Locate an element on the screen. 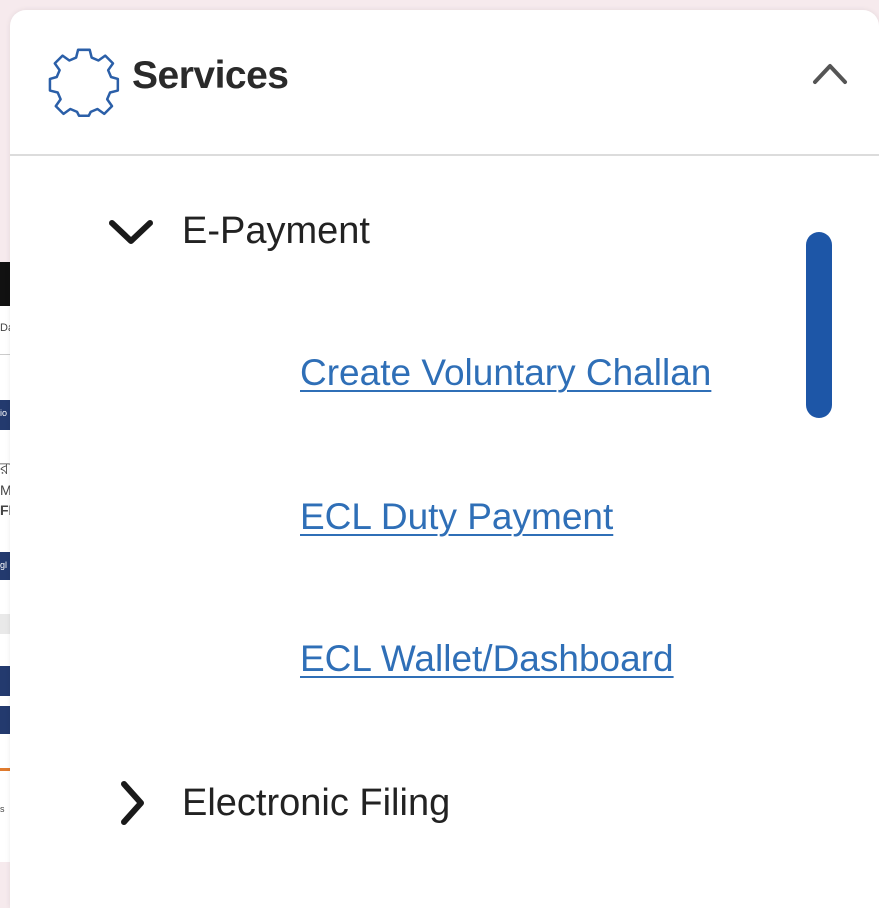 This screenshot has height=908, width=879. background-text: io is located at coordinates (4, 413).